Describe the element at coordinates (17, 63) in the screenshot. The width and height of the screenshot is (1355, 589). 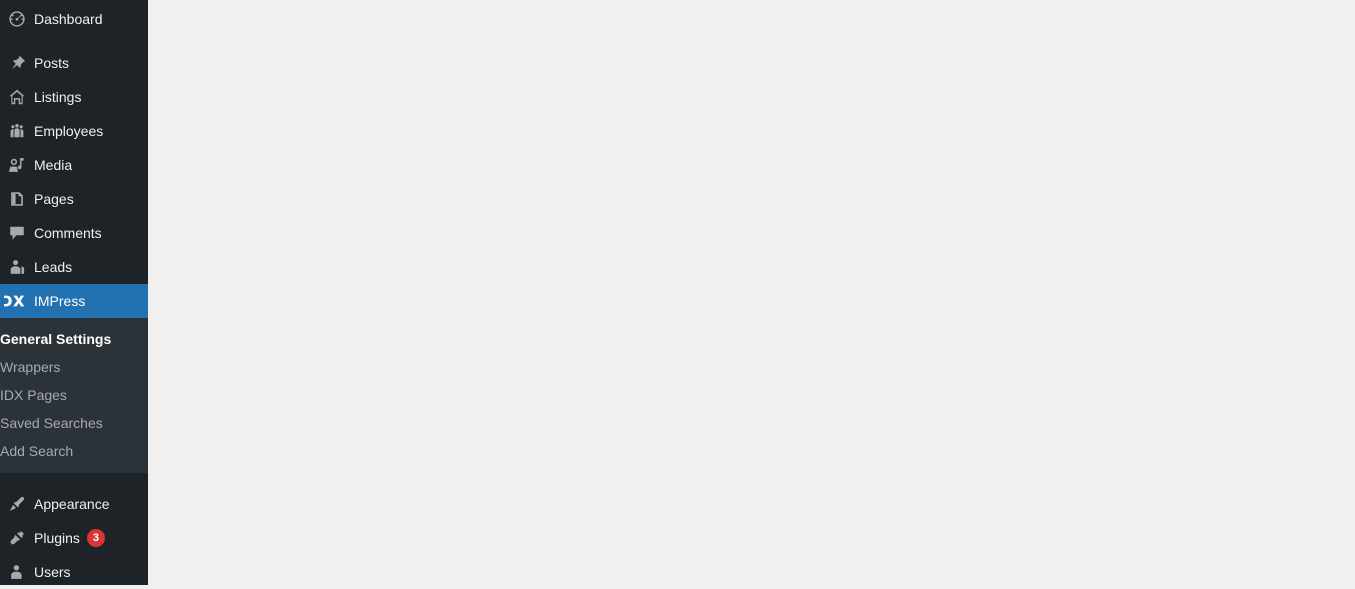
I see `pushpin-icon` at that location.